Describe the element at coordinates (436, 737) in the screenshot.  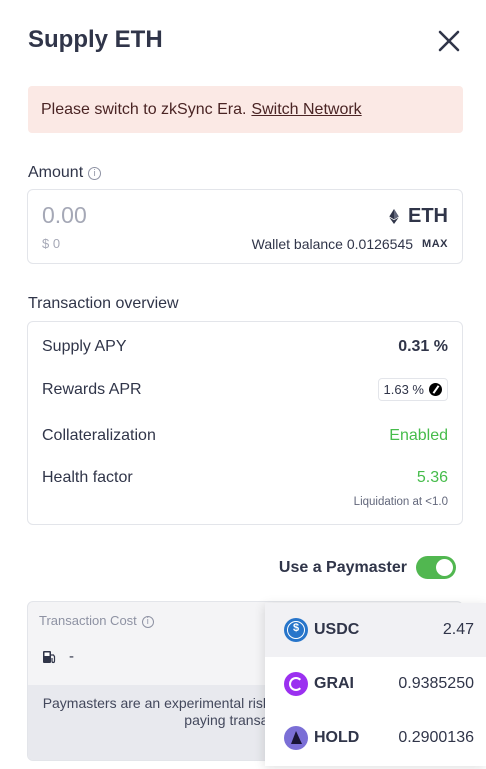
I see `token-option-amount: 0.2900136` at that location.